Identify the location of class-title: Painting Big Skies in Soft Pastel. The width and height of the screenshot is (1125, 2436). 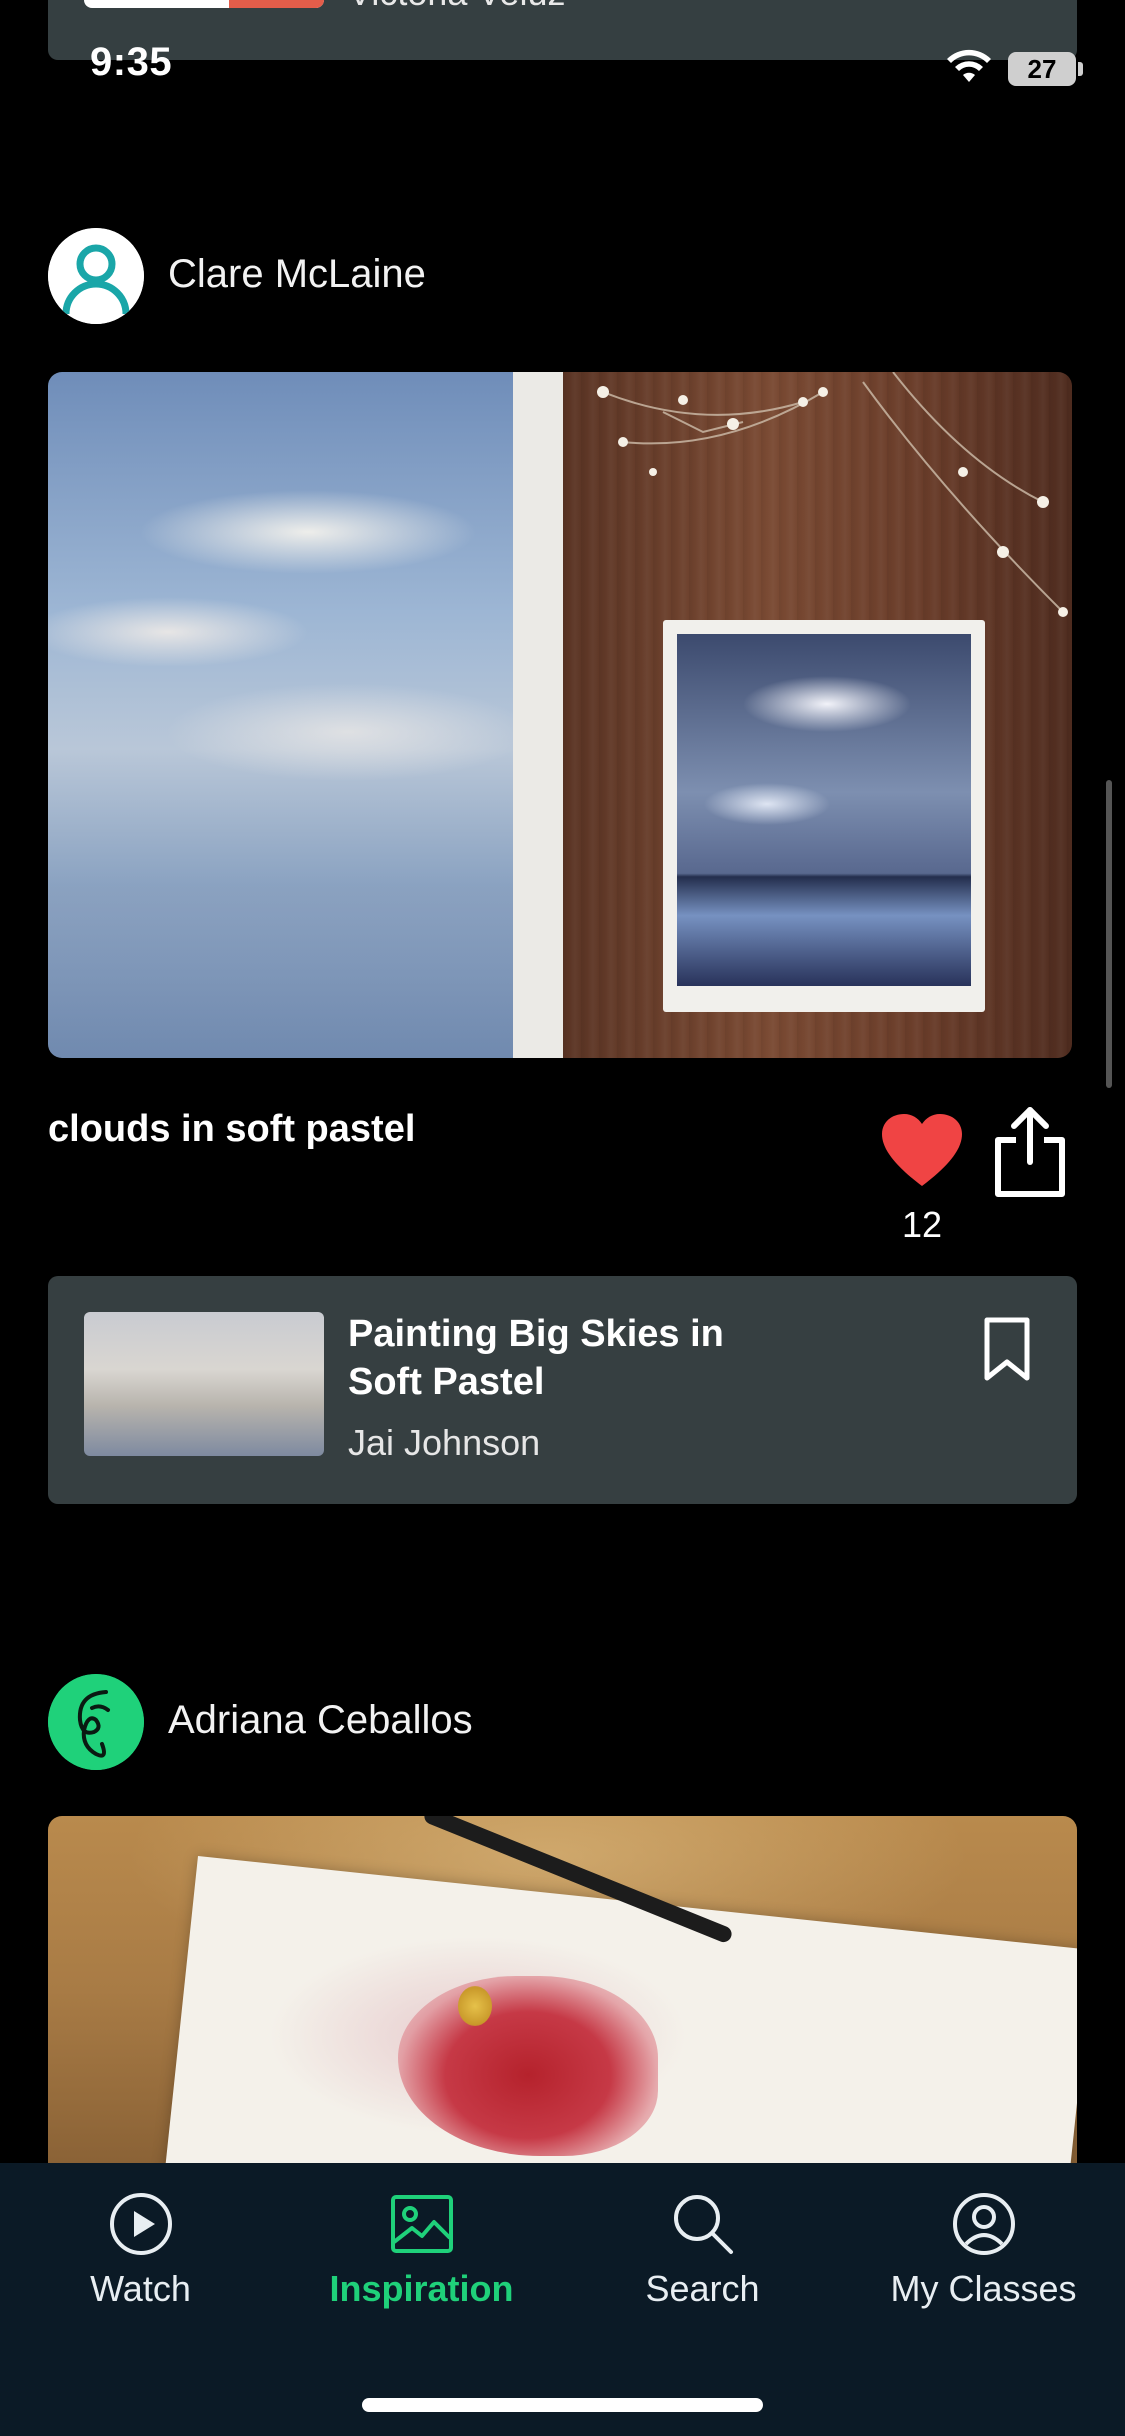
(536, 1358).